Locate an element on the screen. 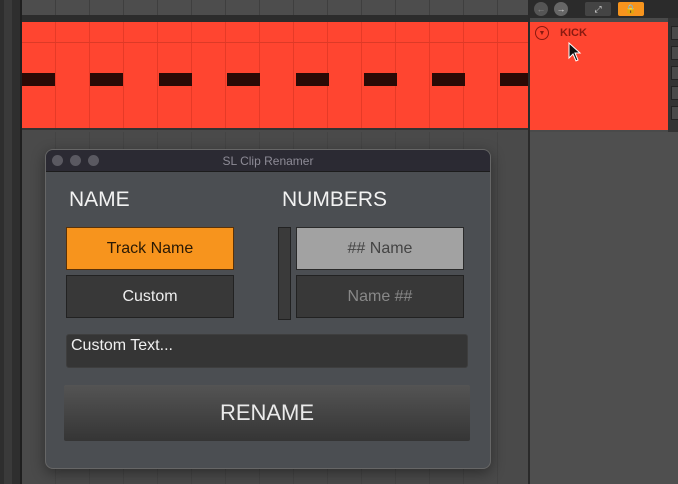  close-button is located at coordinates (57, 160).